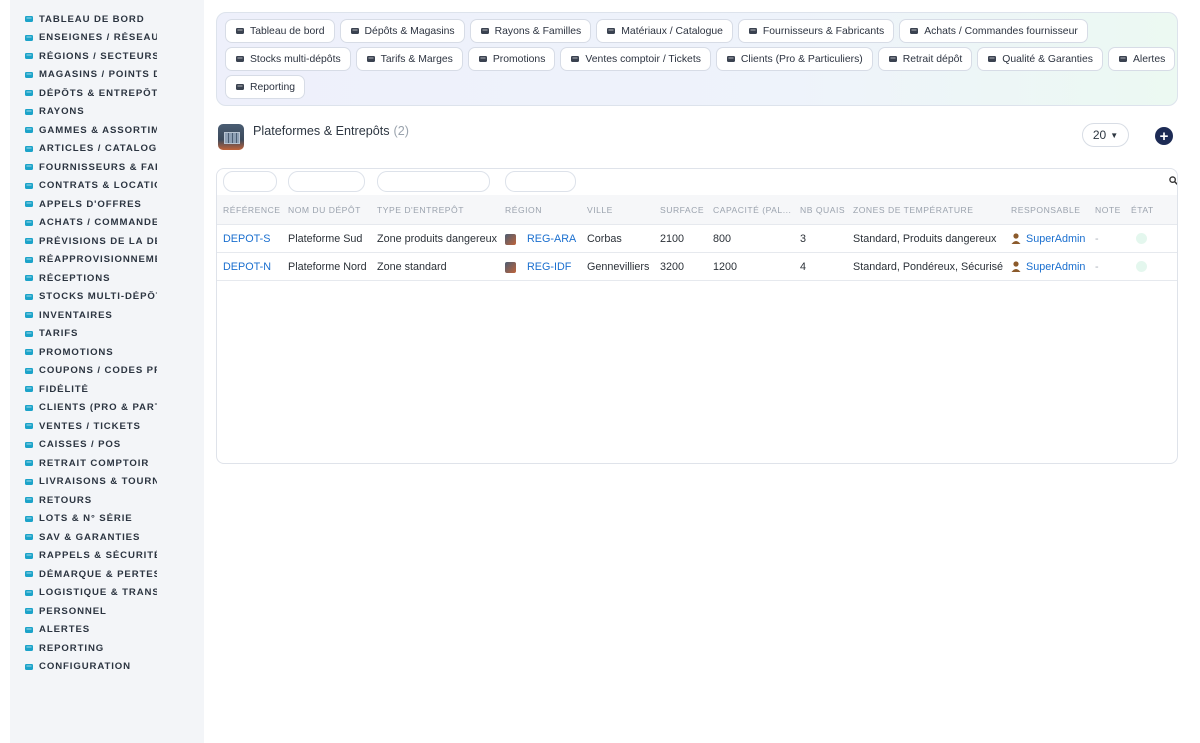 Image resolution: width=1200 pixels, height=743 pixels. I want to click on percent-icon, so click(485, 59).